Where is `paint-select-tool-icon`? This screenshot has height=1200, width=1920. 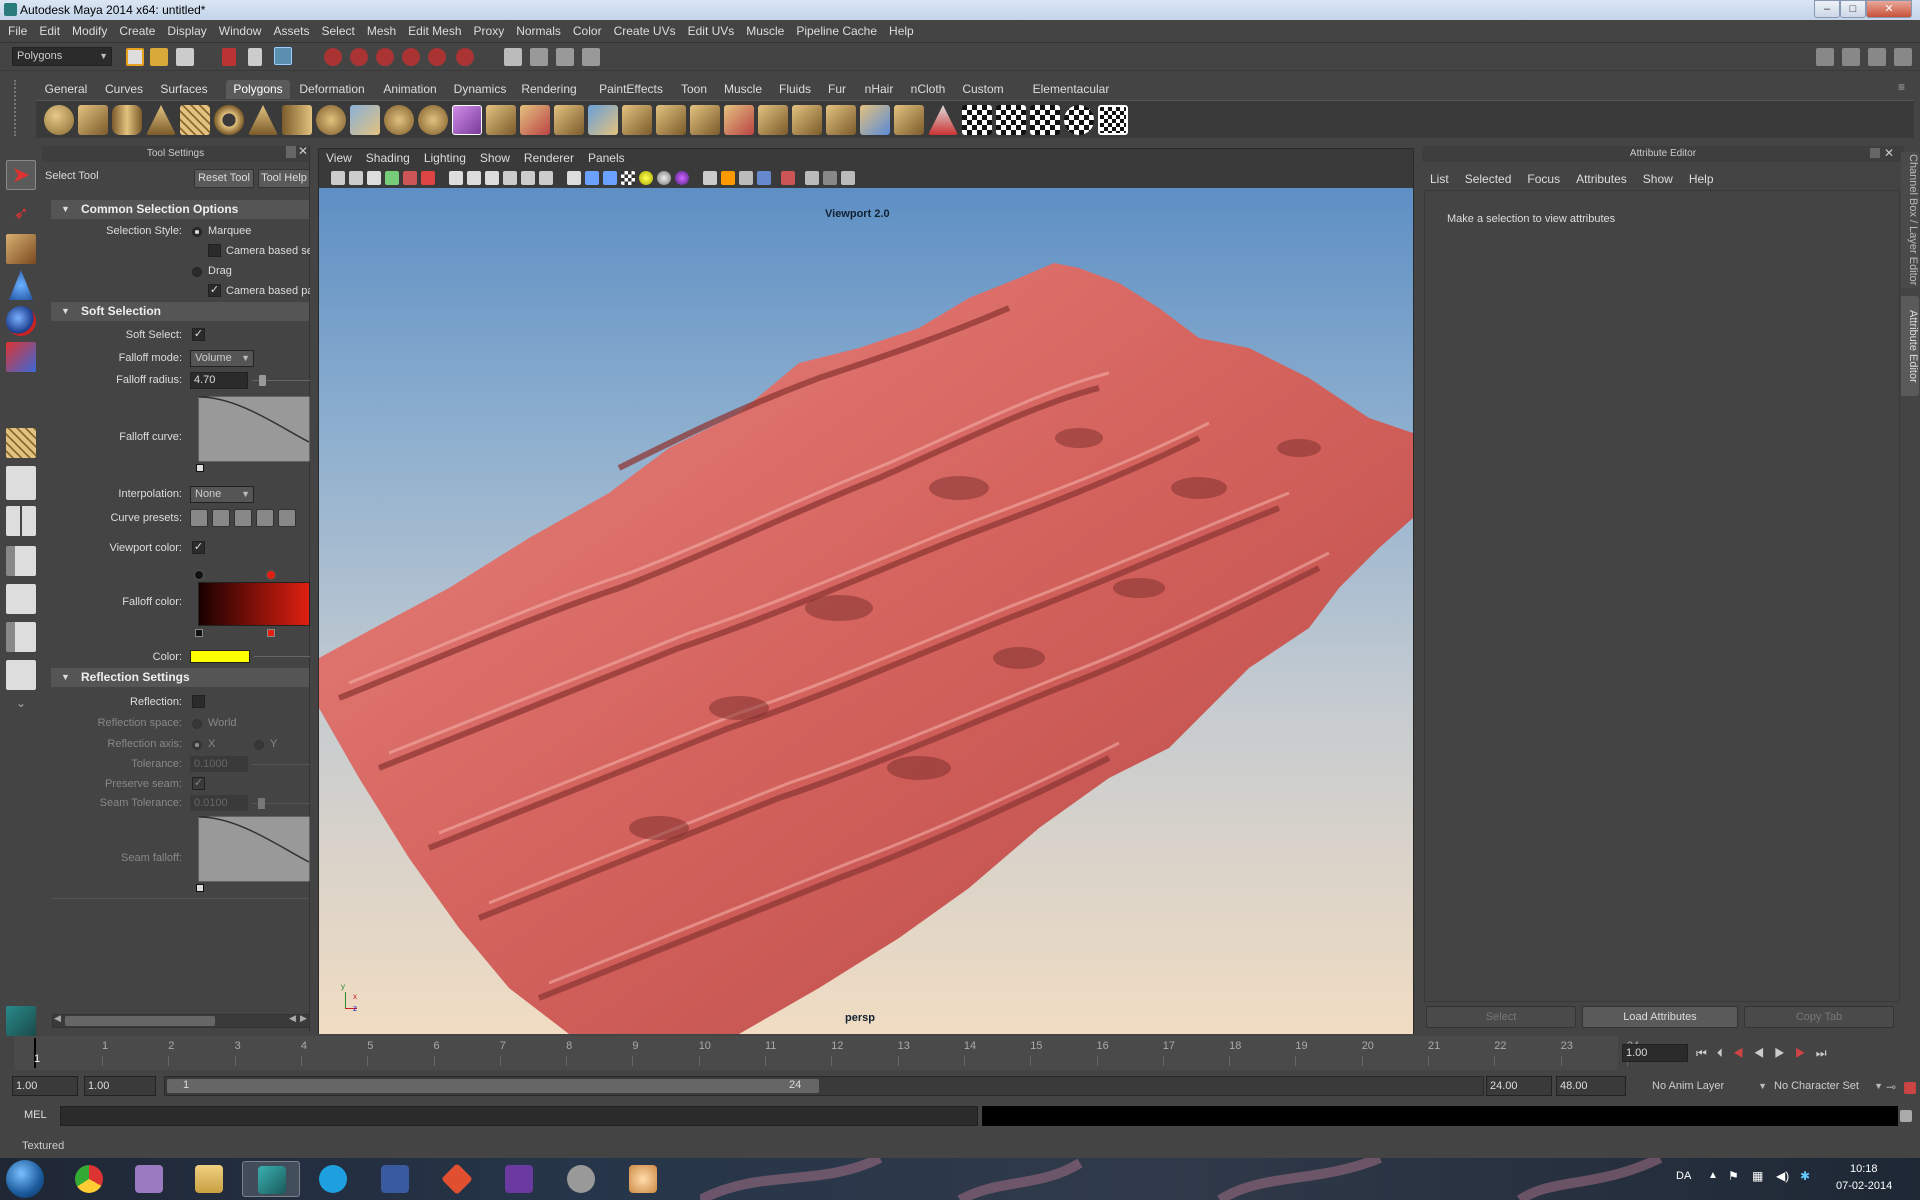
paint-select-tool-icon is located at coordinates (21, 249).